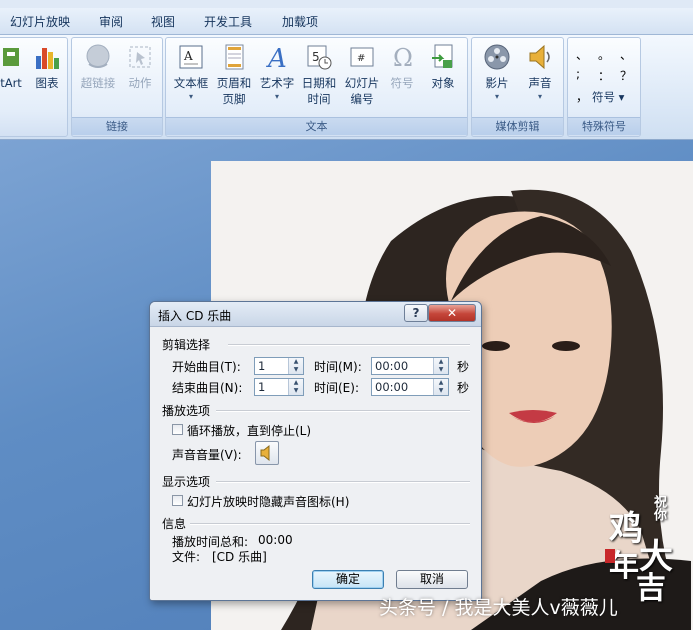 The width and height of the screenshot is (693, 630). Describe the element at coordinates (604, 54) in the screenshot. I see `symbol-period: 。` at that location.